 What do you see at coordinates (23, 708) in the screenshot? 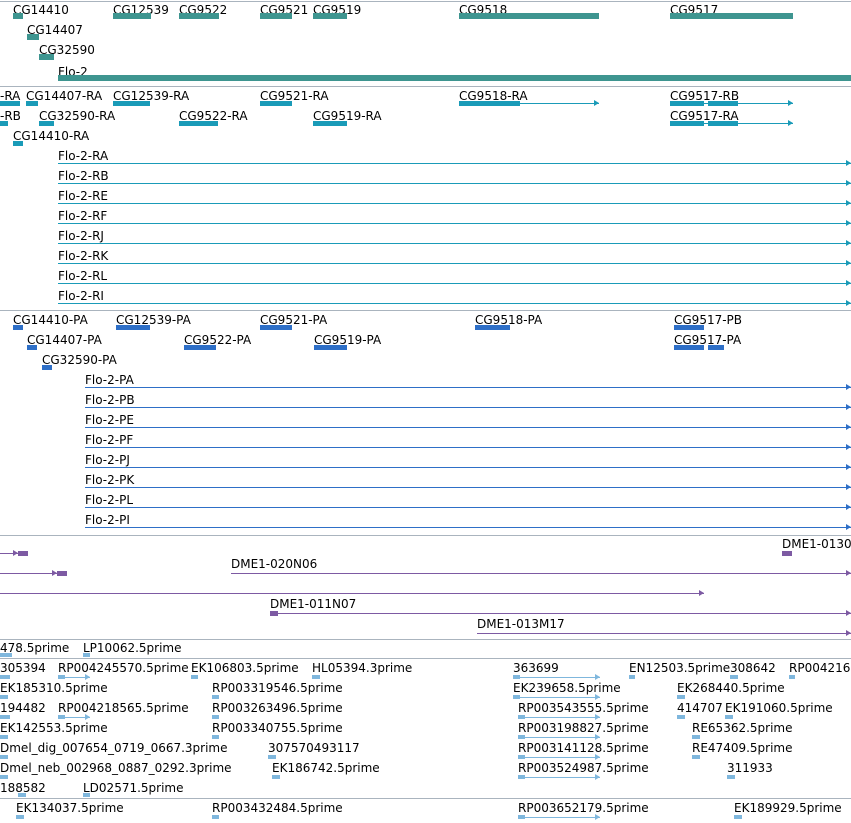
I see `feature-label: 194482` at bounding box center [23, 708].